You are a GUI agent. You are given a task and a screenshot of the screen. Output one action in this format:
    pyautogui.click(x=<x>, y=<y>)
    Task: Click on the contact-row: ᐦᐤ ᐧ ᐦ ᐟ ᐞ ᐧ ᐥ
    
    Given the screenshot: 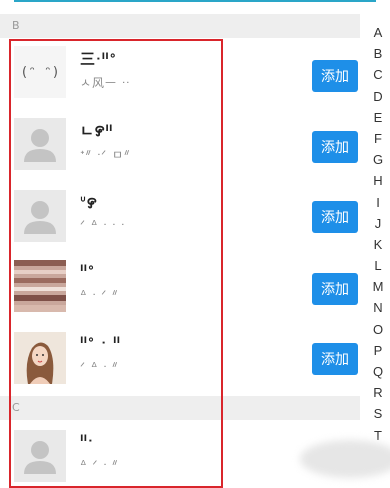 What is the action you would take?
    pyautogui.click(x=180, y=361)
    